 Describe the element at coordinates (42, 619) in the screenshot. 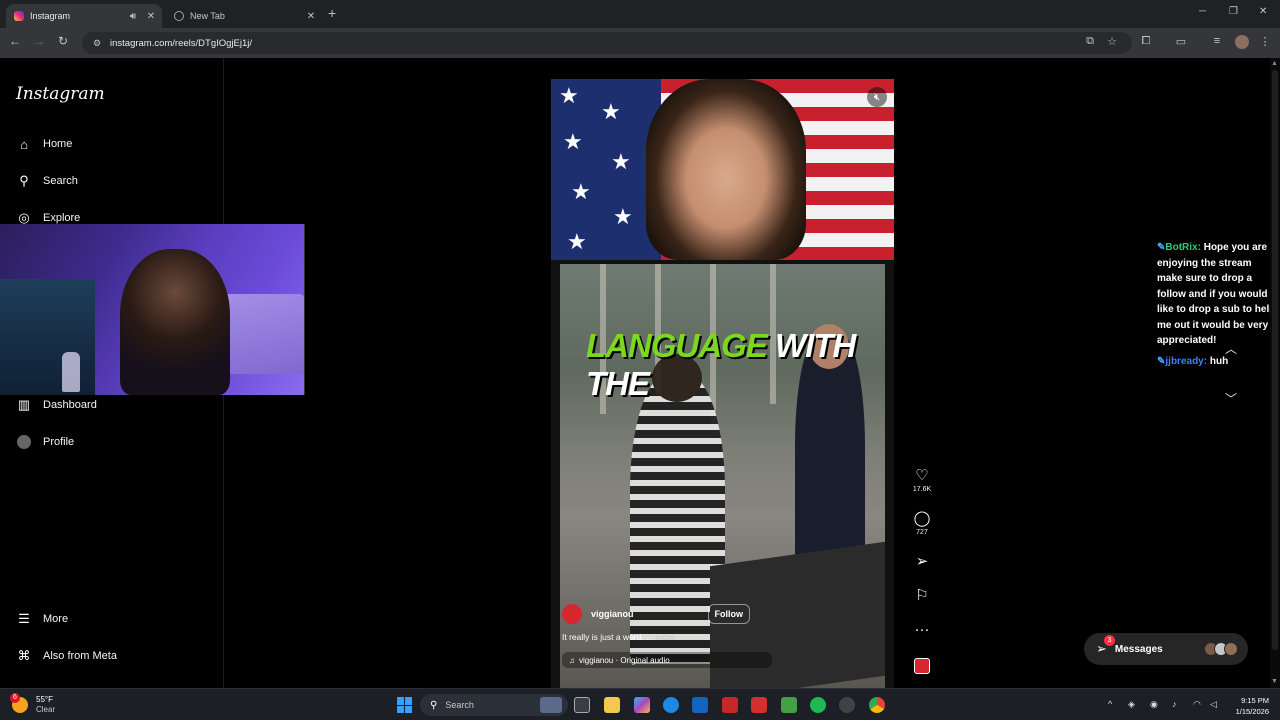

I see `sidebar-item-more: ☰ More` at that location.